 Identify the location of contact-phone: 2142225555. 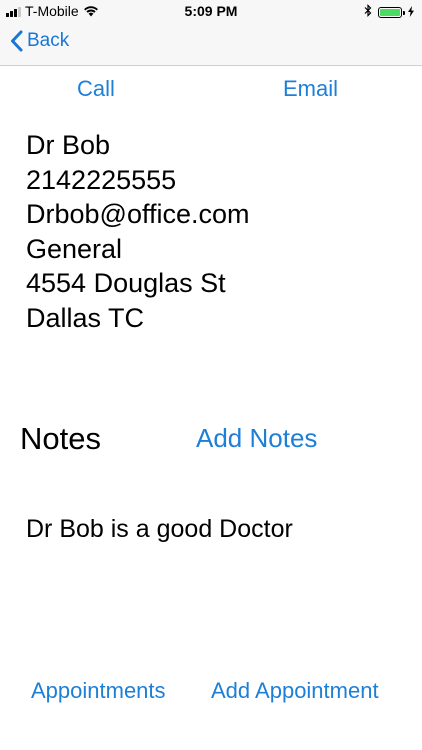
(101, 179).